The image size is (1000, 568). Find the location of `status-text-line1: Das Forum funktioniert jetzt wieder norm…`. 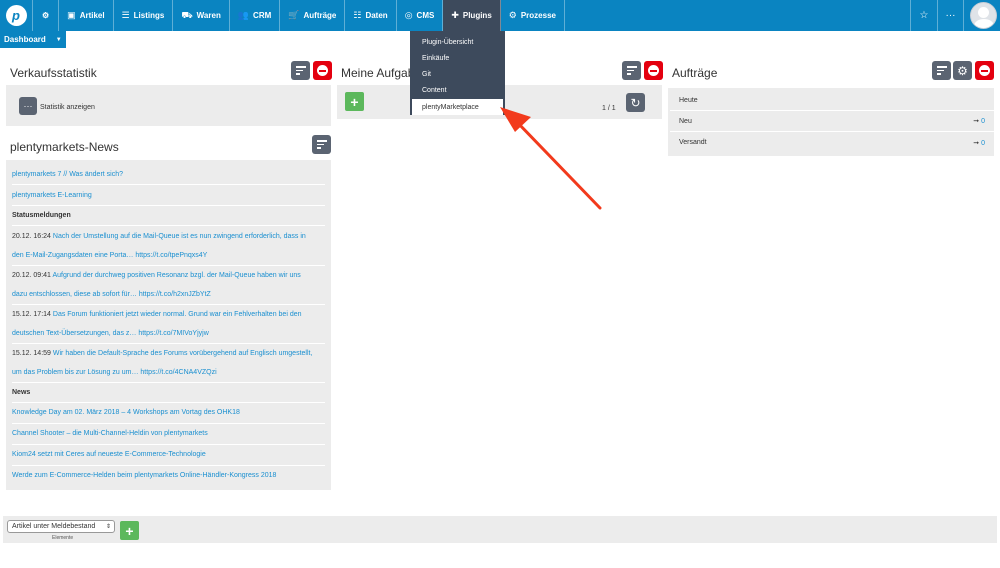

status-text-line1: Das Forum funktioniert jetzt wieder norm… is located at coordinates (177, 314).